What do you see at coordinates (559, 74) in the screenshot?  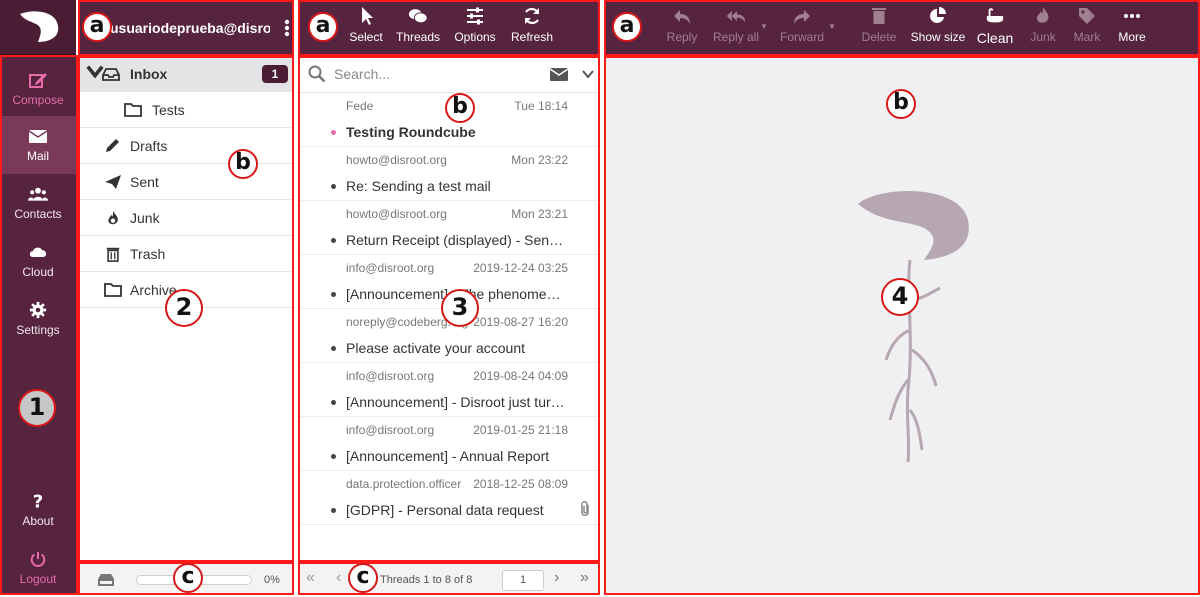 I see `envelope-icon` at bounding box center [559, 74].